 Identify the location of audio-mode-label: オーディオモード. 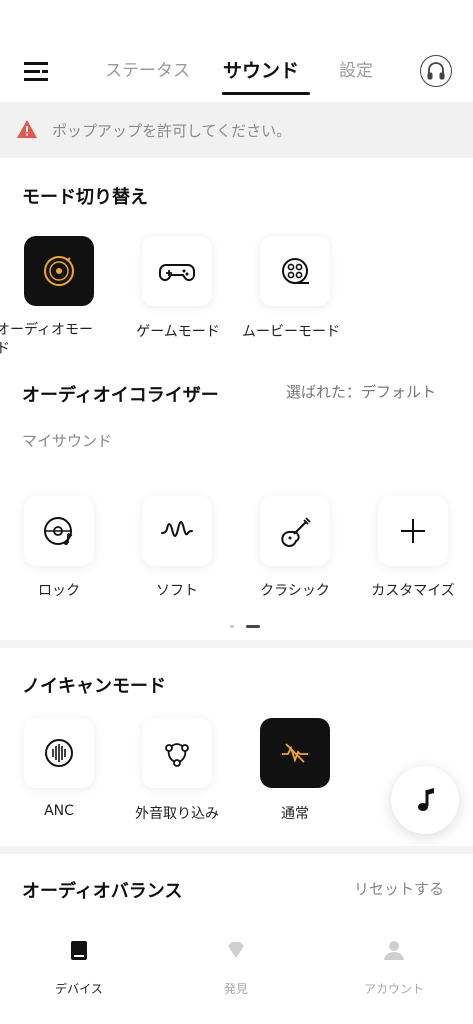
(47, 339).